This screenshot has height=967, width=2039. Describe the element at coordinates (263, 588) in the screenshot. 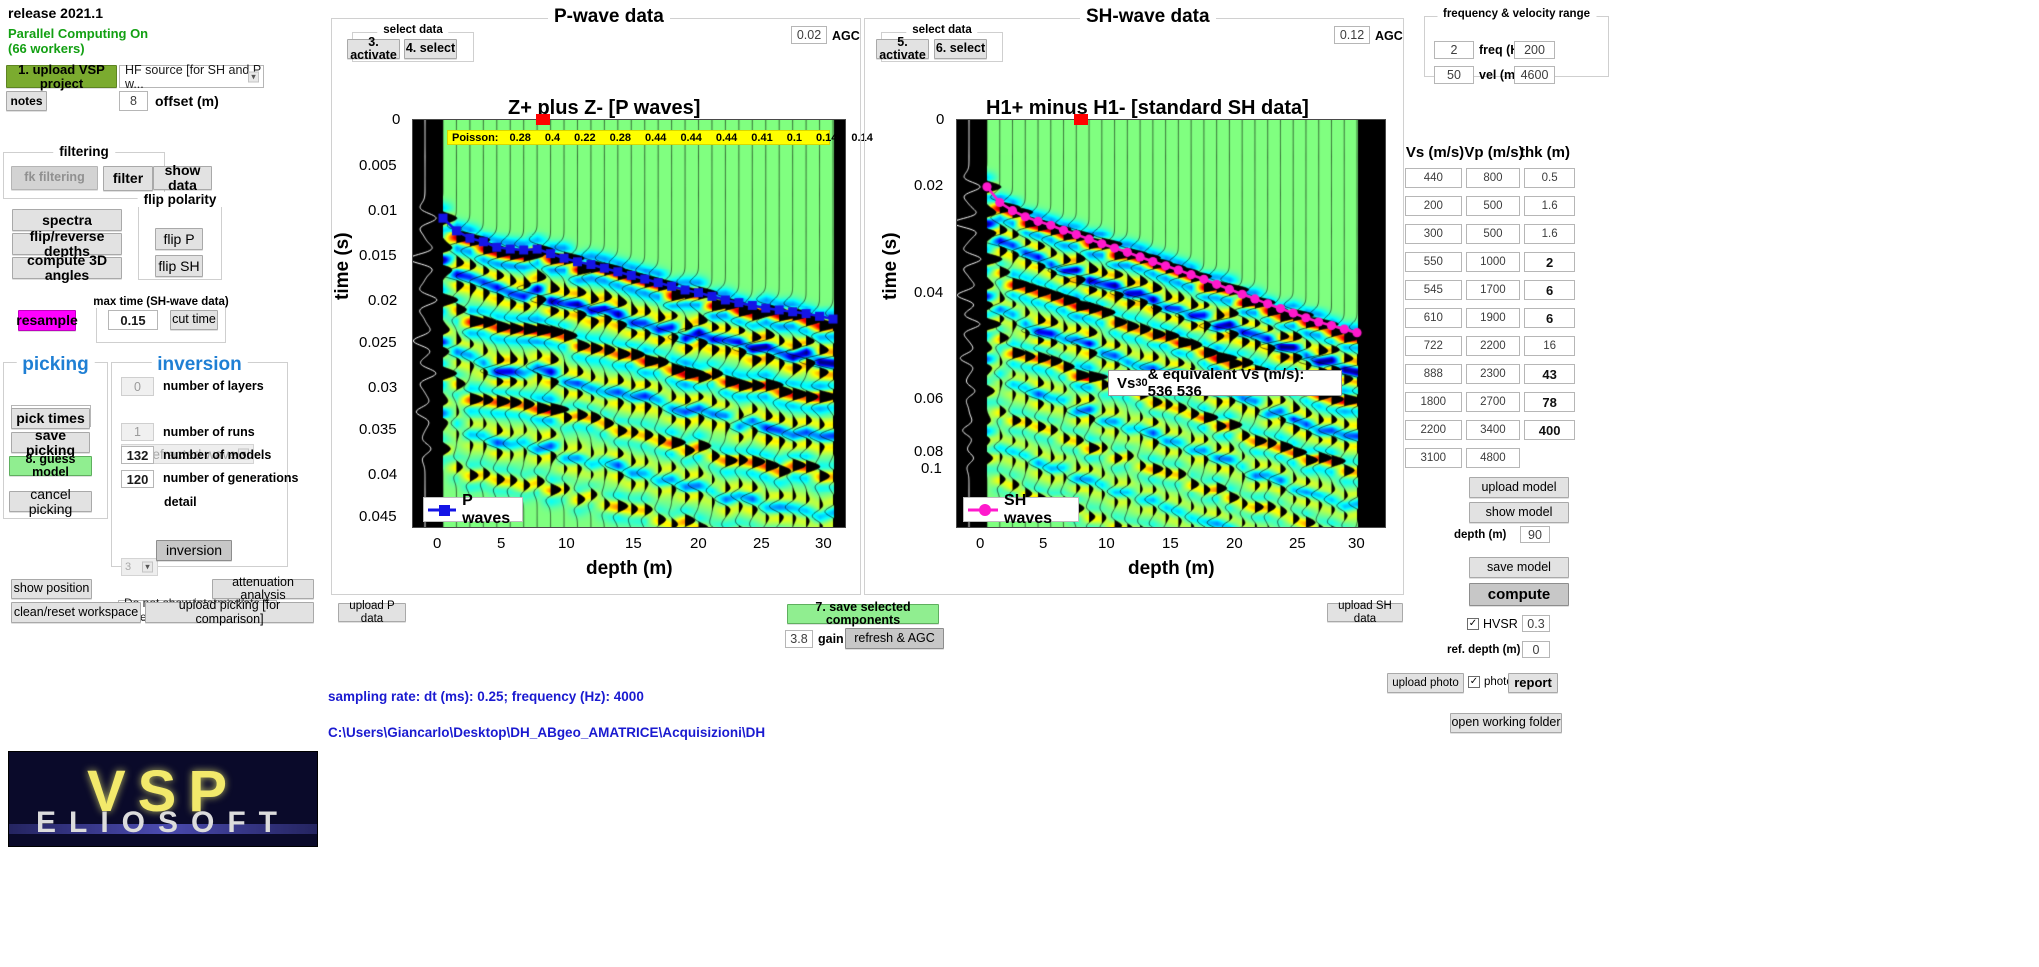

I see `attenuation-analysis-button: attenuation analysis` at that location.